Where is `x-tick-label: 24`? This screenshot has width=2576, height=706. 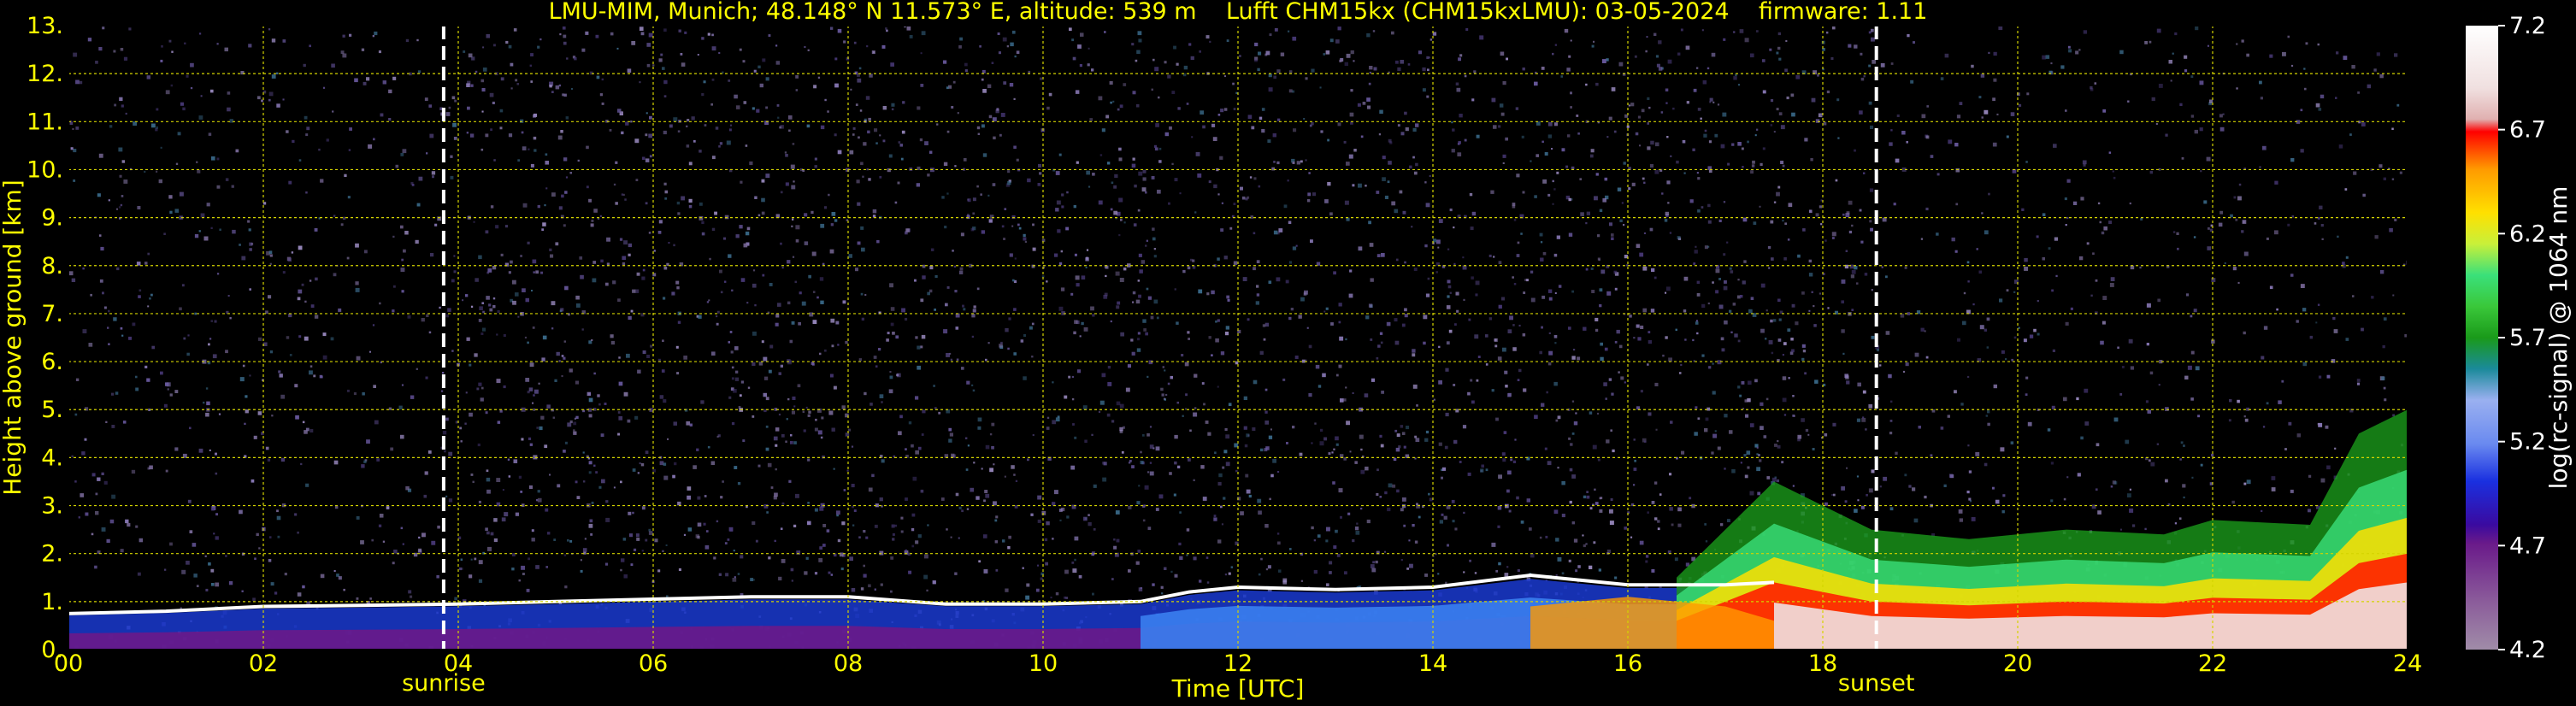 x-tick-label: 24 is located at coordinates (2407, 663).